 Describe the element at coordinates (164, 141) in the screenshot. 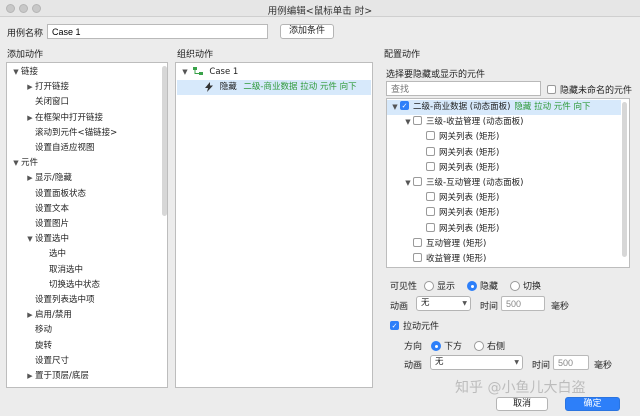

I see `action-list-scrollbar` at that location.